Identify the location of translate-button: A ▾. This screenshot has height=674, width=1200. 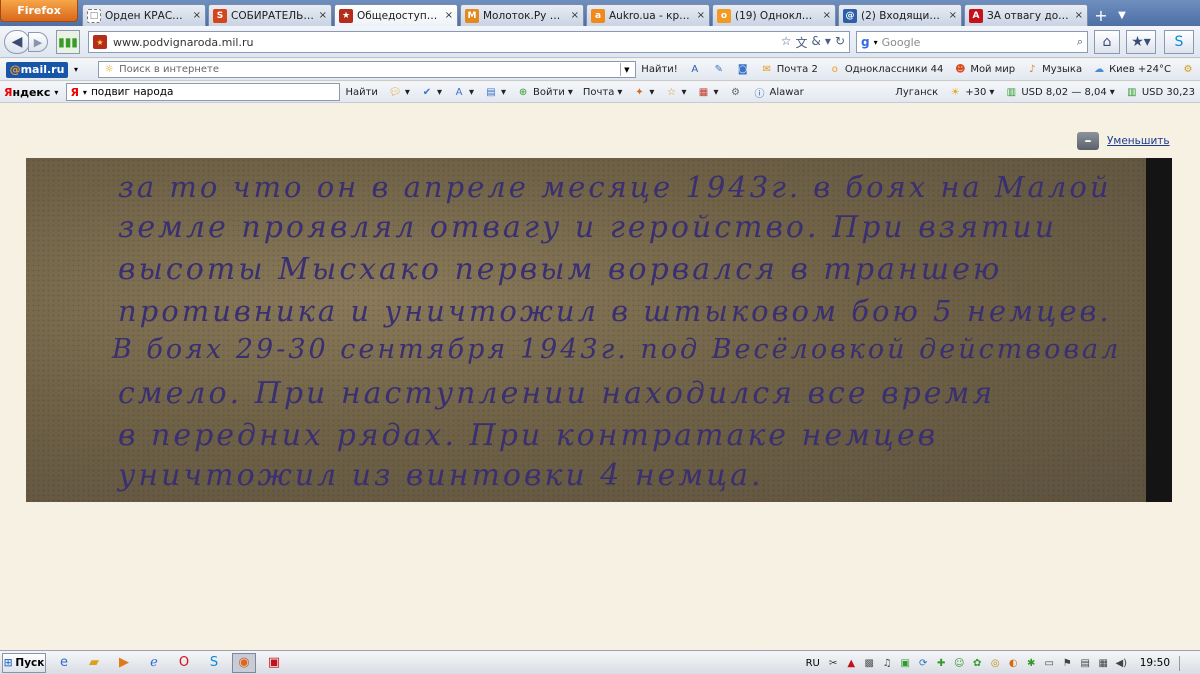
(463, 92).